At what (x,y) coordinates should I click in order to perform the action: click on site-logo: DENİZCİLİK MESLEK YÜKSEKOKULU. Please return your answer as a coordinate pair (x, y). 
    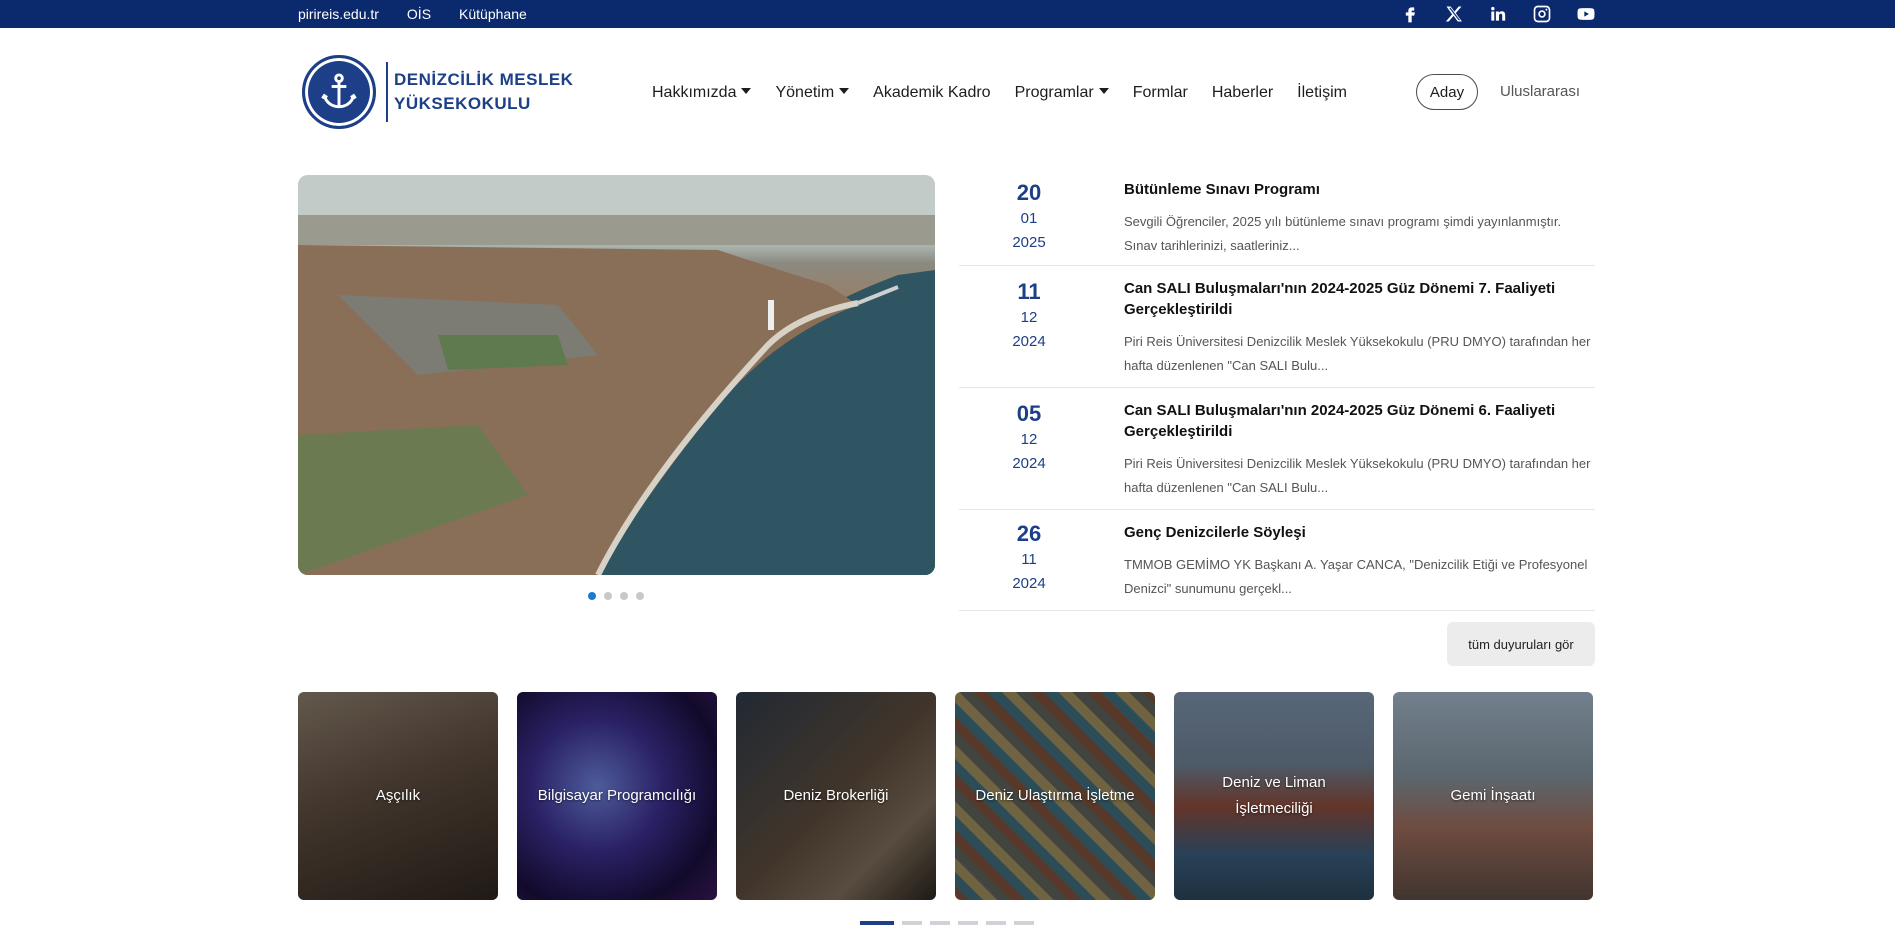
    Looking at the image, I should click on (437, 92).